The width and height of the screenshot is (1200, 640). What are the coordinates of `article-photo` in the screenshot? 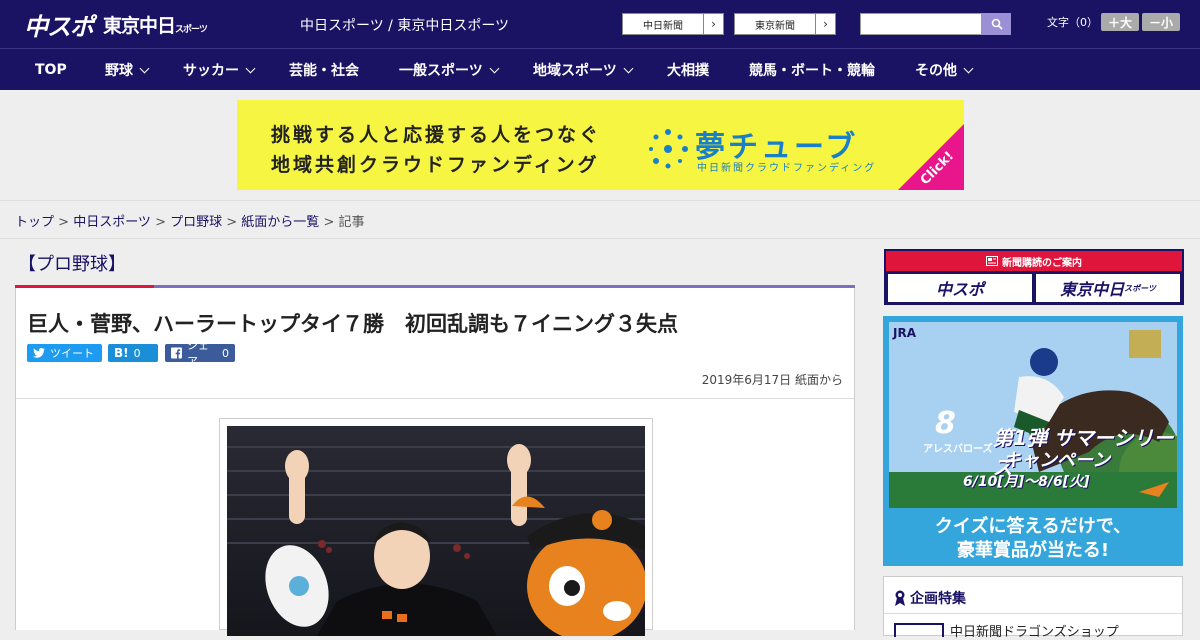 It's located at (436, 531).